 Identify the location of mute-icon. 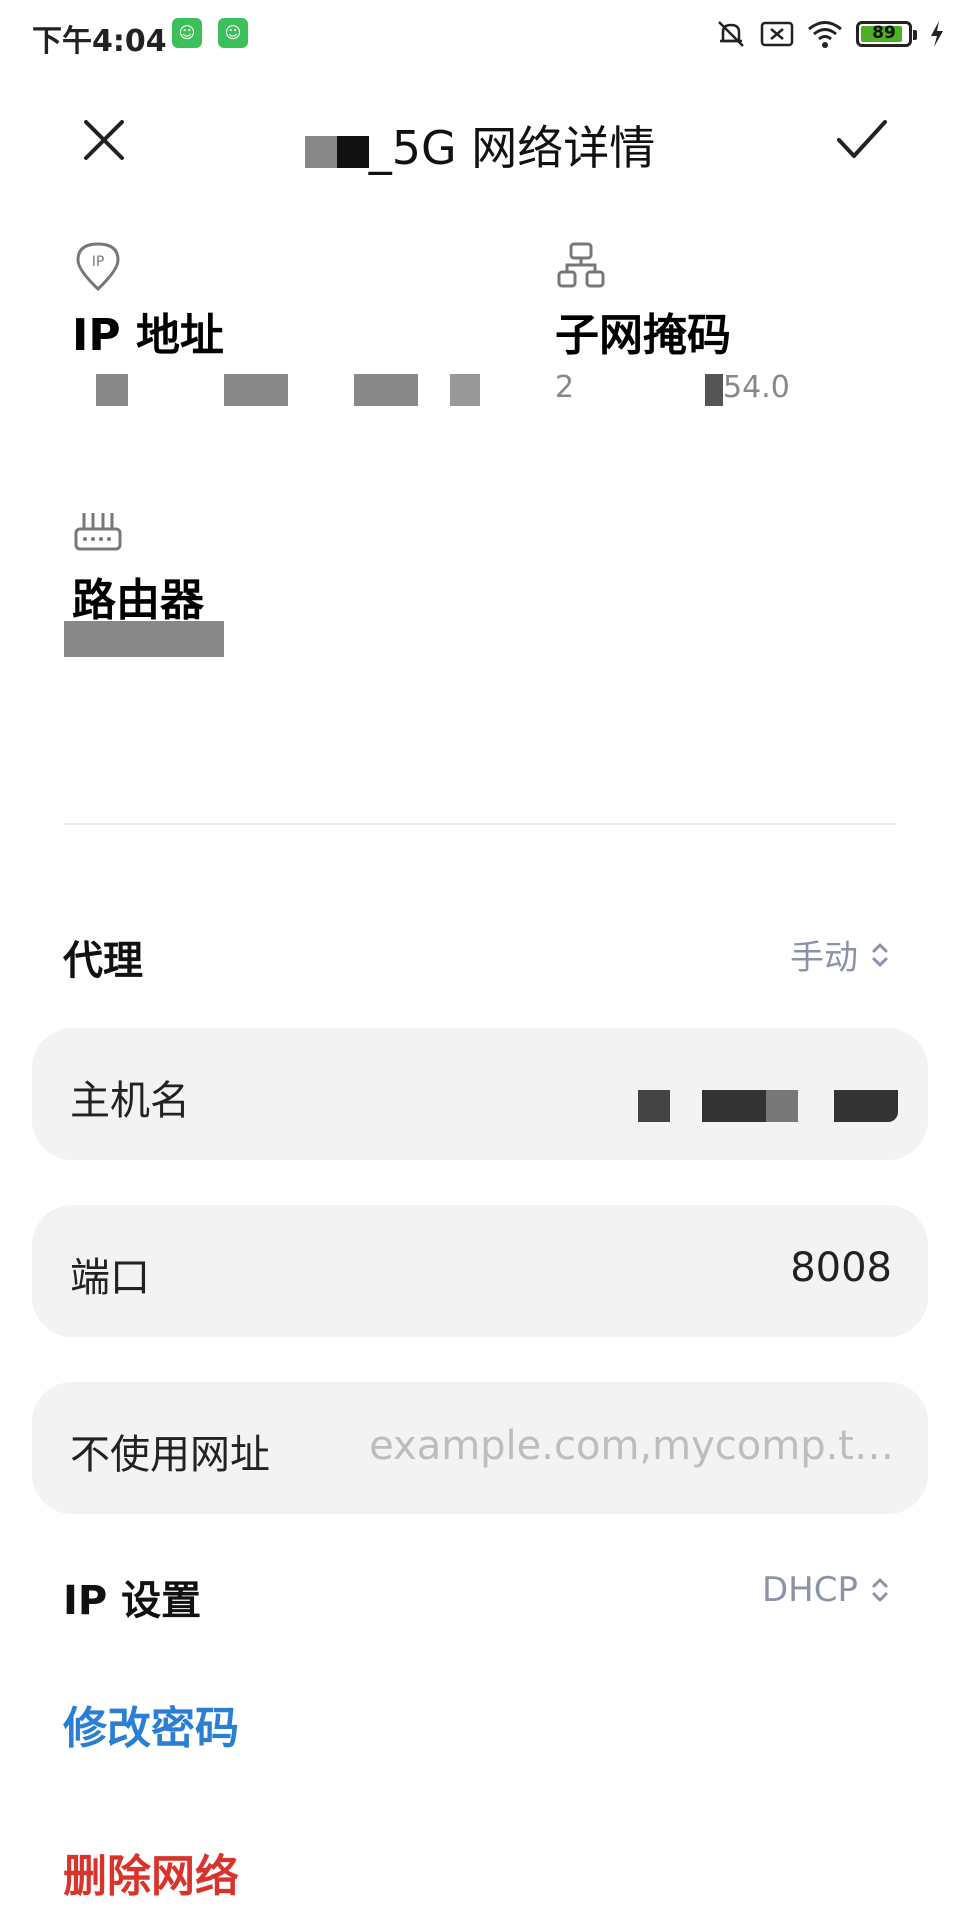
(731, 34).